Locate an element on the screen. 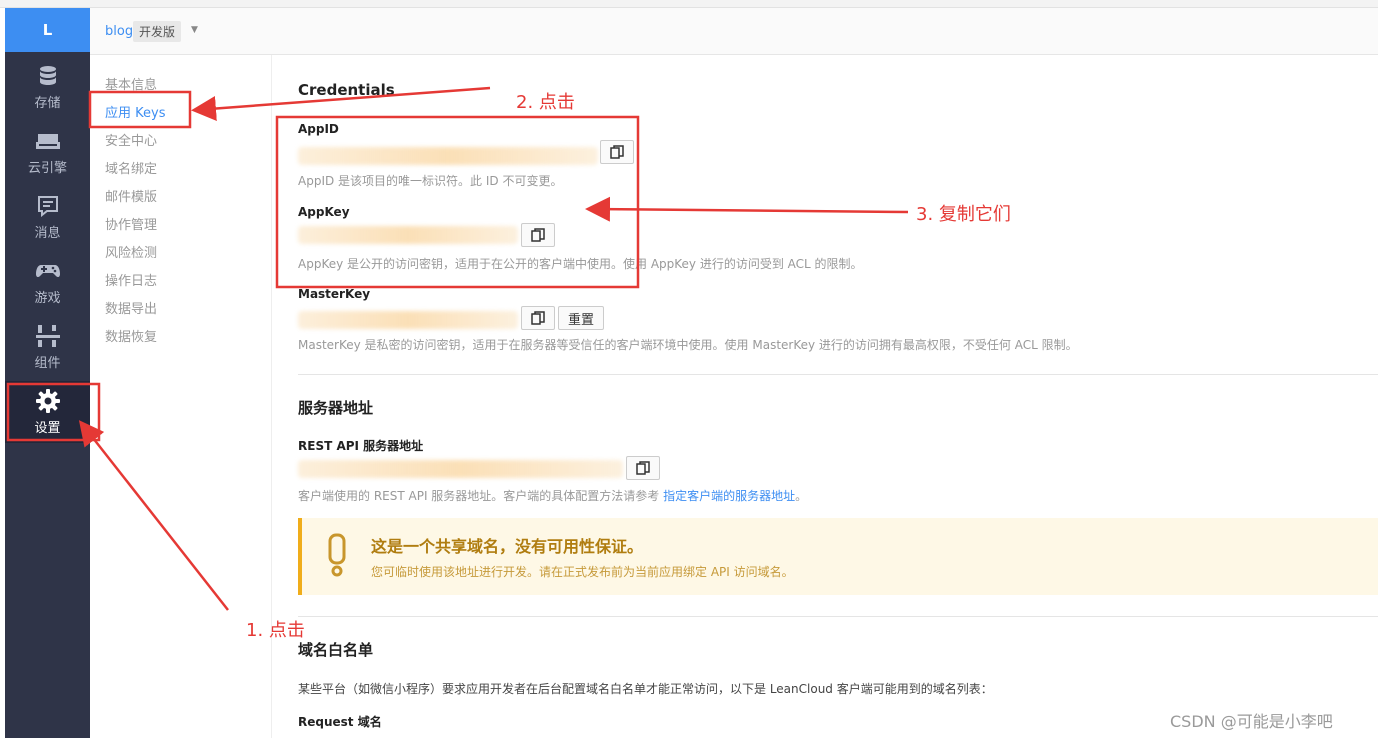  components-icon is located at coordinates (47, 336).